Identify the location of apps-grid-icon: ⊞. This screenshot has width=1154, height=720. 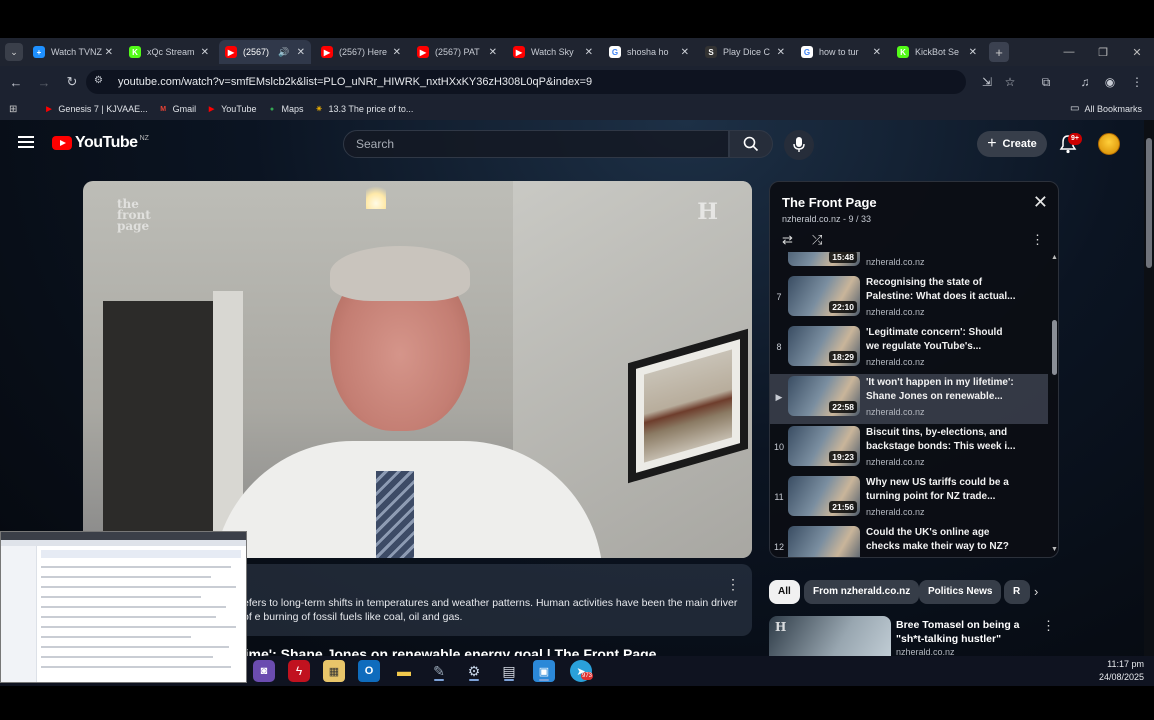
(13, 109).